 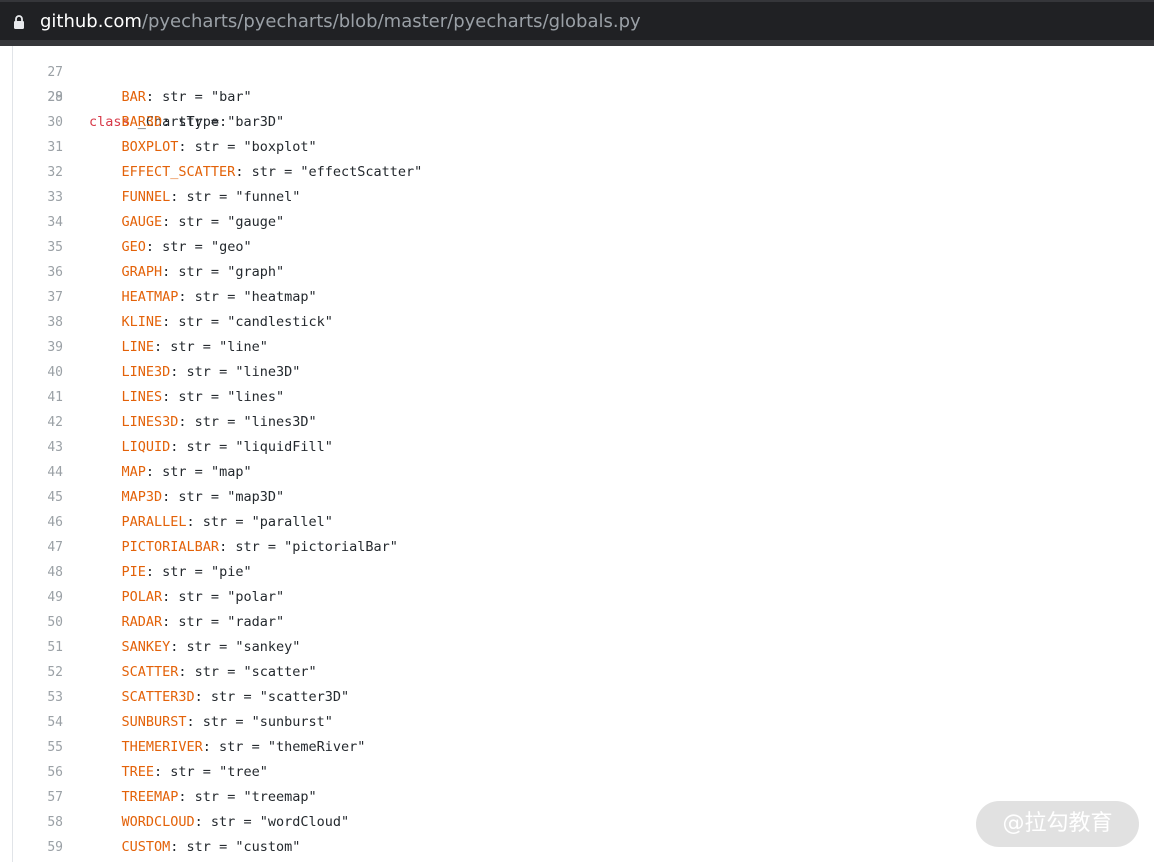 I want to click on line-number: 39, so click(x=31, y=347).